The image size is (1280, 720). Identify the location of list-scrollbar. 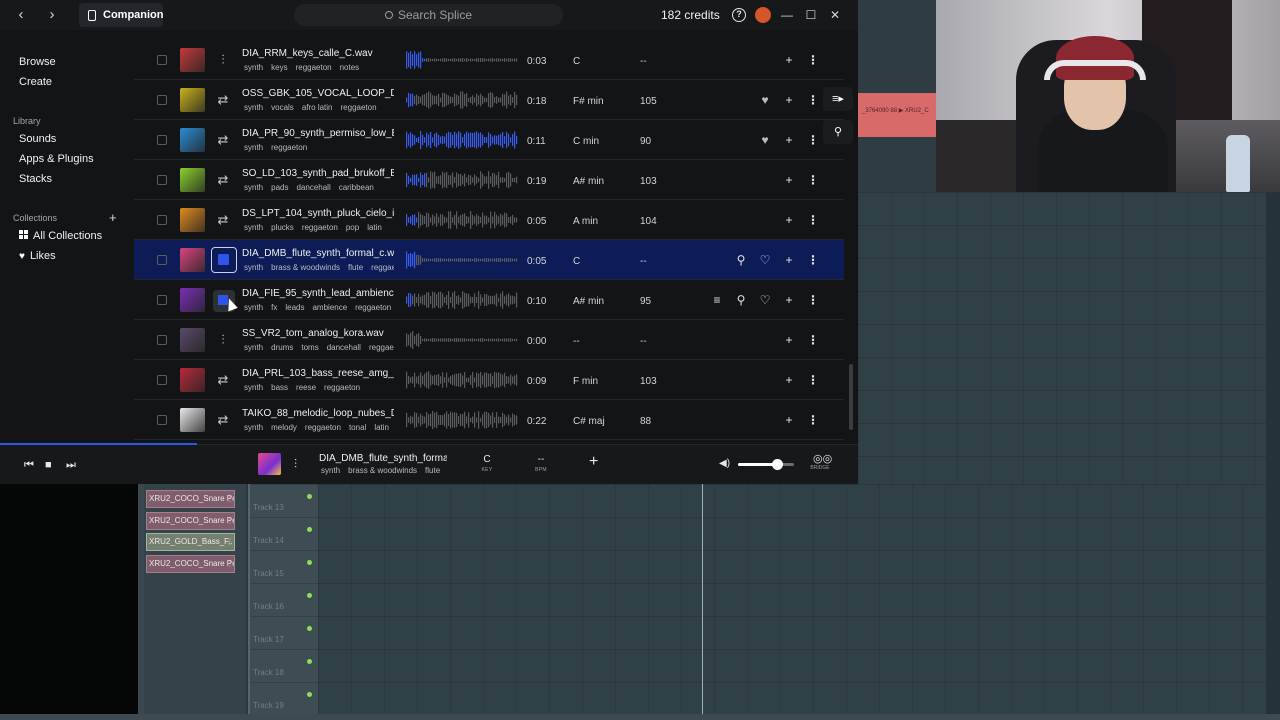
(851, 397).